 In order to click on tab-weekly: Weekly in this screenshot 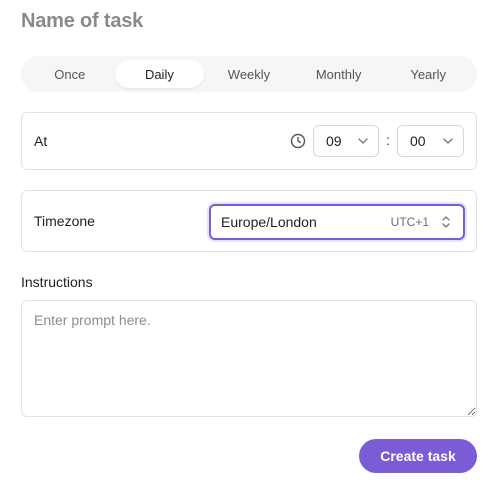, I will do `click(249, 74)`.